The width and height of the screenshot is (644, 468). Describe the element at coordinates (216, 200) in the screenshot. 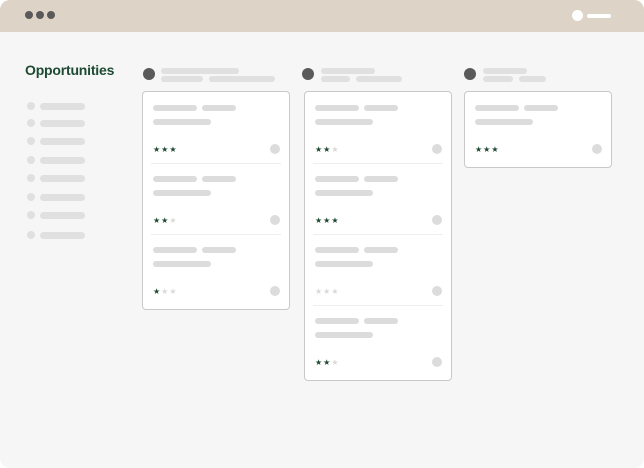

I see `column-card-list: ★★★ ★★★ ★★★` at that location.